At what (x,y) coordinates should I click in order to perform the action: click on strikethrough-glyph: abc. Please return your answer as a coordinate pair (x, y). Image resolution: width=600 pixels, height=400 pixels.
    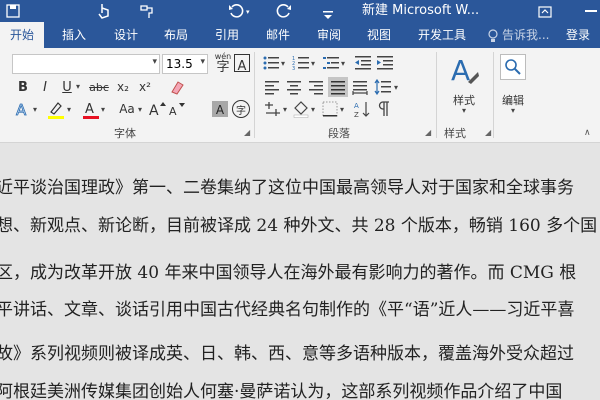
    Looking at the image, I should click on (99, 87).